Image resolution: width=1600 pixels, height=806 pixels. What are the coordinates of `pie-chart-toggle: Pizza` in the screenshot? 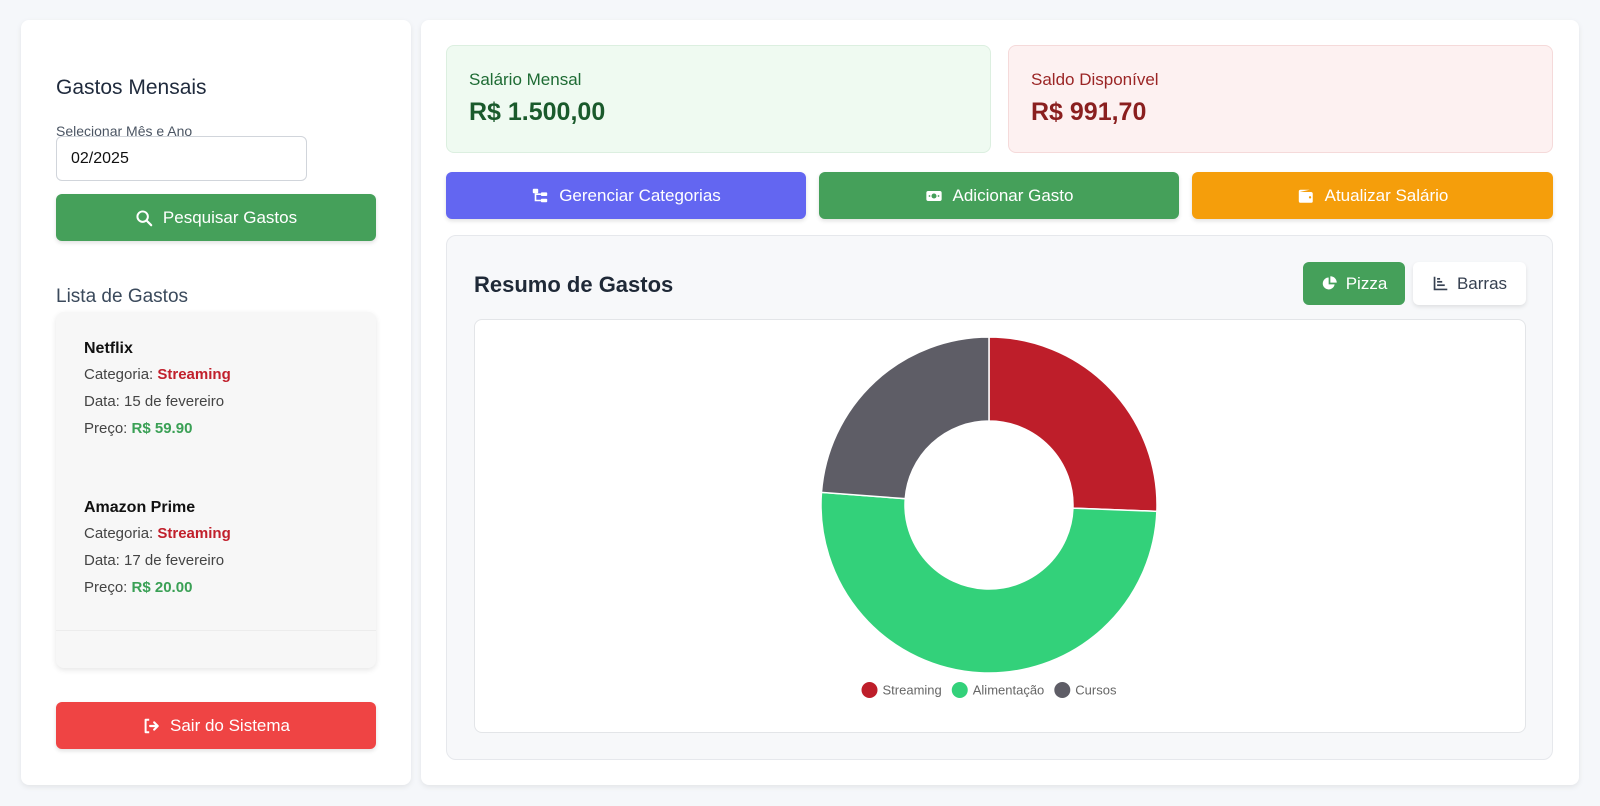 It's located at (1354, 283).